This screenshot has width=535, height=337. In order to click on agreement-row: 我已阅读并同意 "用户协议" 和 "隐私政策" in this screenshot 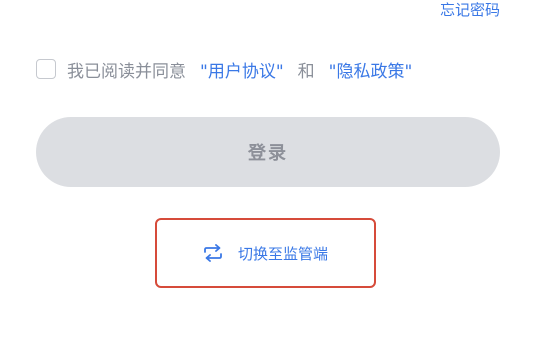, I will do `click(224, 69)`.